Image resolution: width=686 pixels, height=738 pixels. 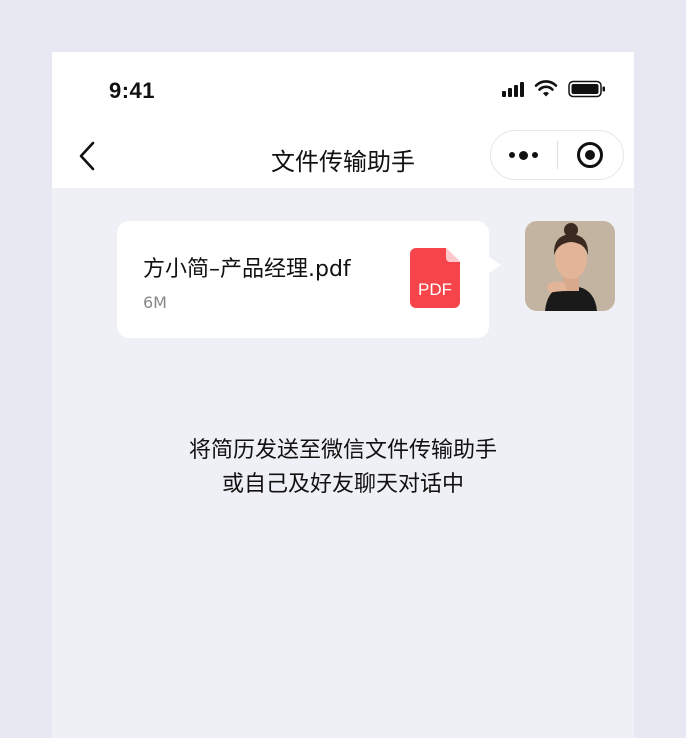 I want to click on status-icons, so click(x=554, y=89).